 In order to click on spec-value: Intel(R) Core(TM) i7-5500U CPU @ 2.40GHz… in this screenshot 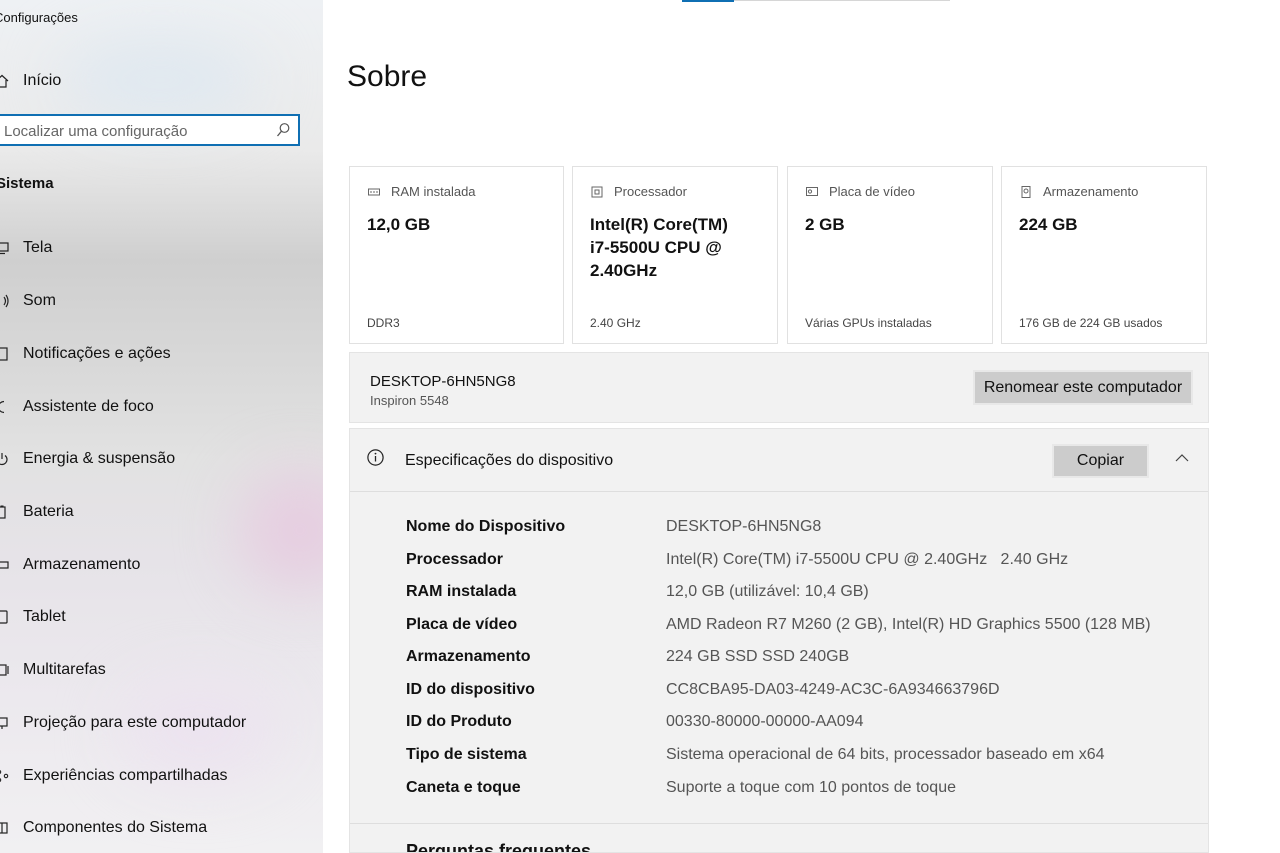, I will do `click(867, 559)`.